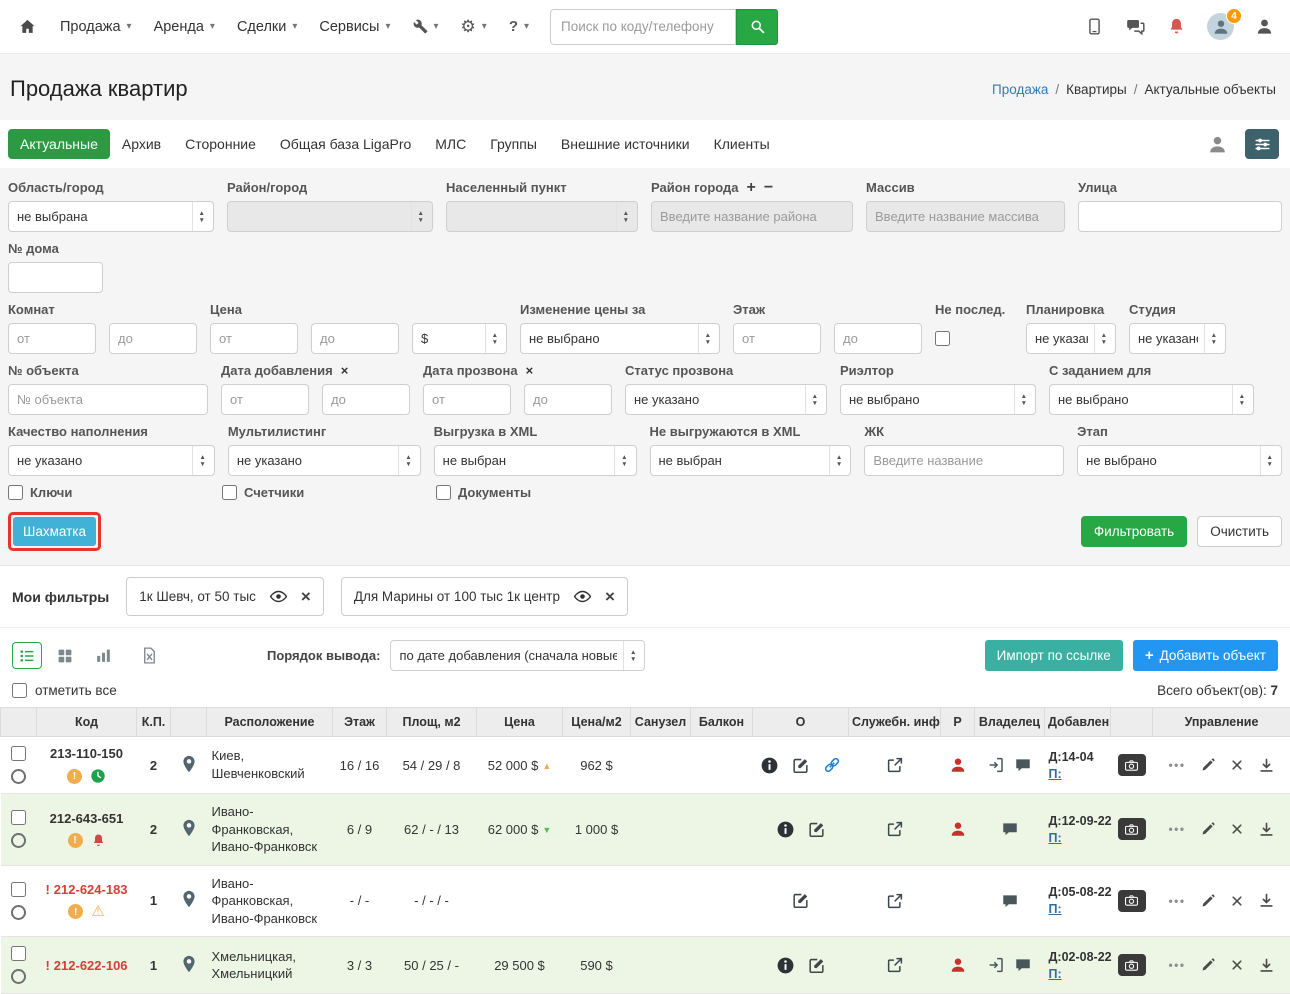 This screenshot has height=994, width=1290. I want to click on saved-filter-chip: 1к Шевч, от 50 тыс ×, so click(225, 596).